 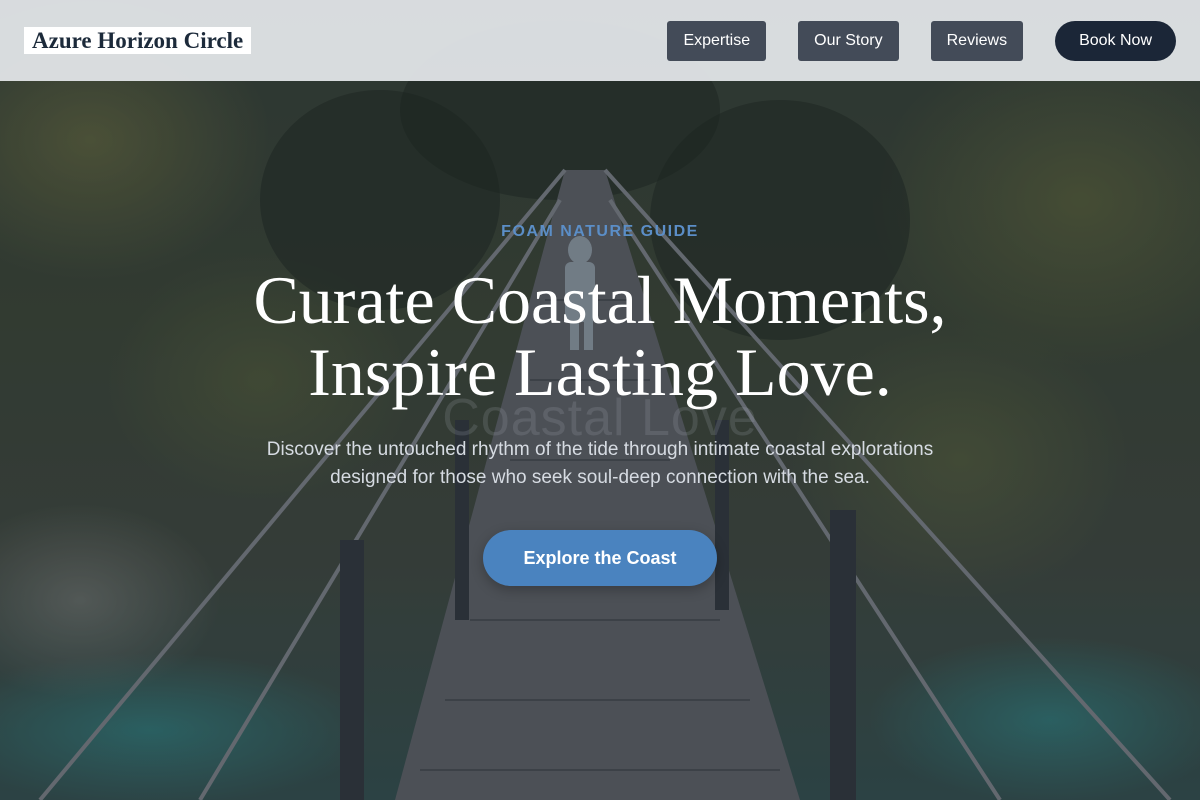 What do you see at coordinates (138, 40) in the screenshot?
I see `site-logo: Azure Horizon Circle` at bounding box center [138, 40].